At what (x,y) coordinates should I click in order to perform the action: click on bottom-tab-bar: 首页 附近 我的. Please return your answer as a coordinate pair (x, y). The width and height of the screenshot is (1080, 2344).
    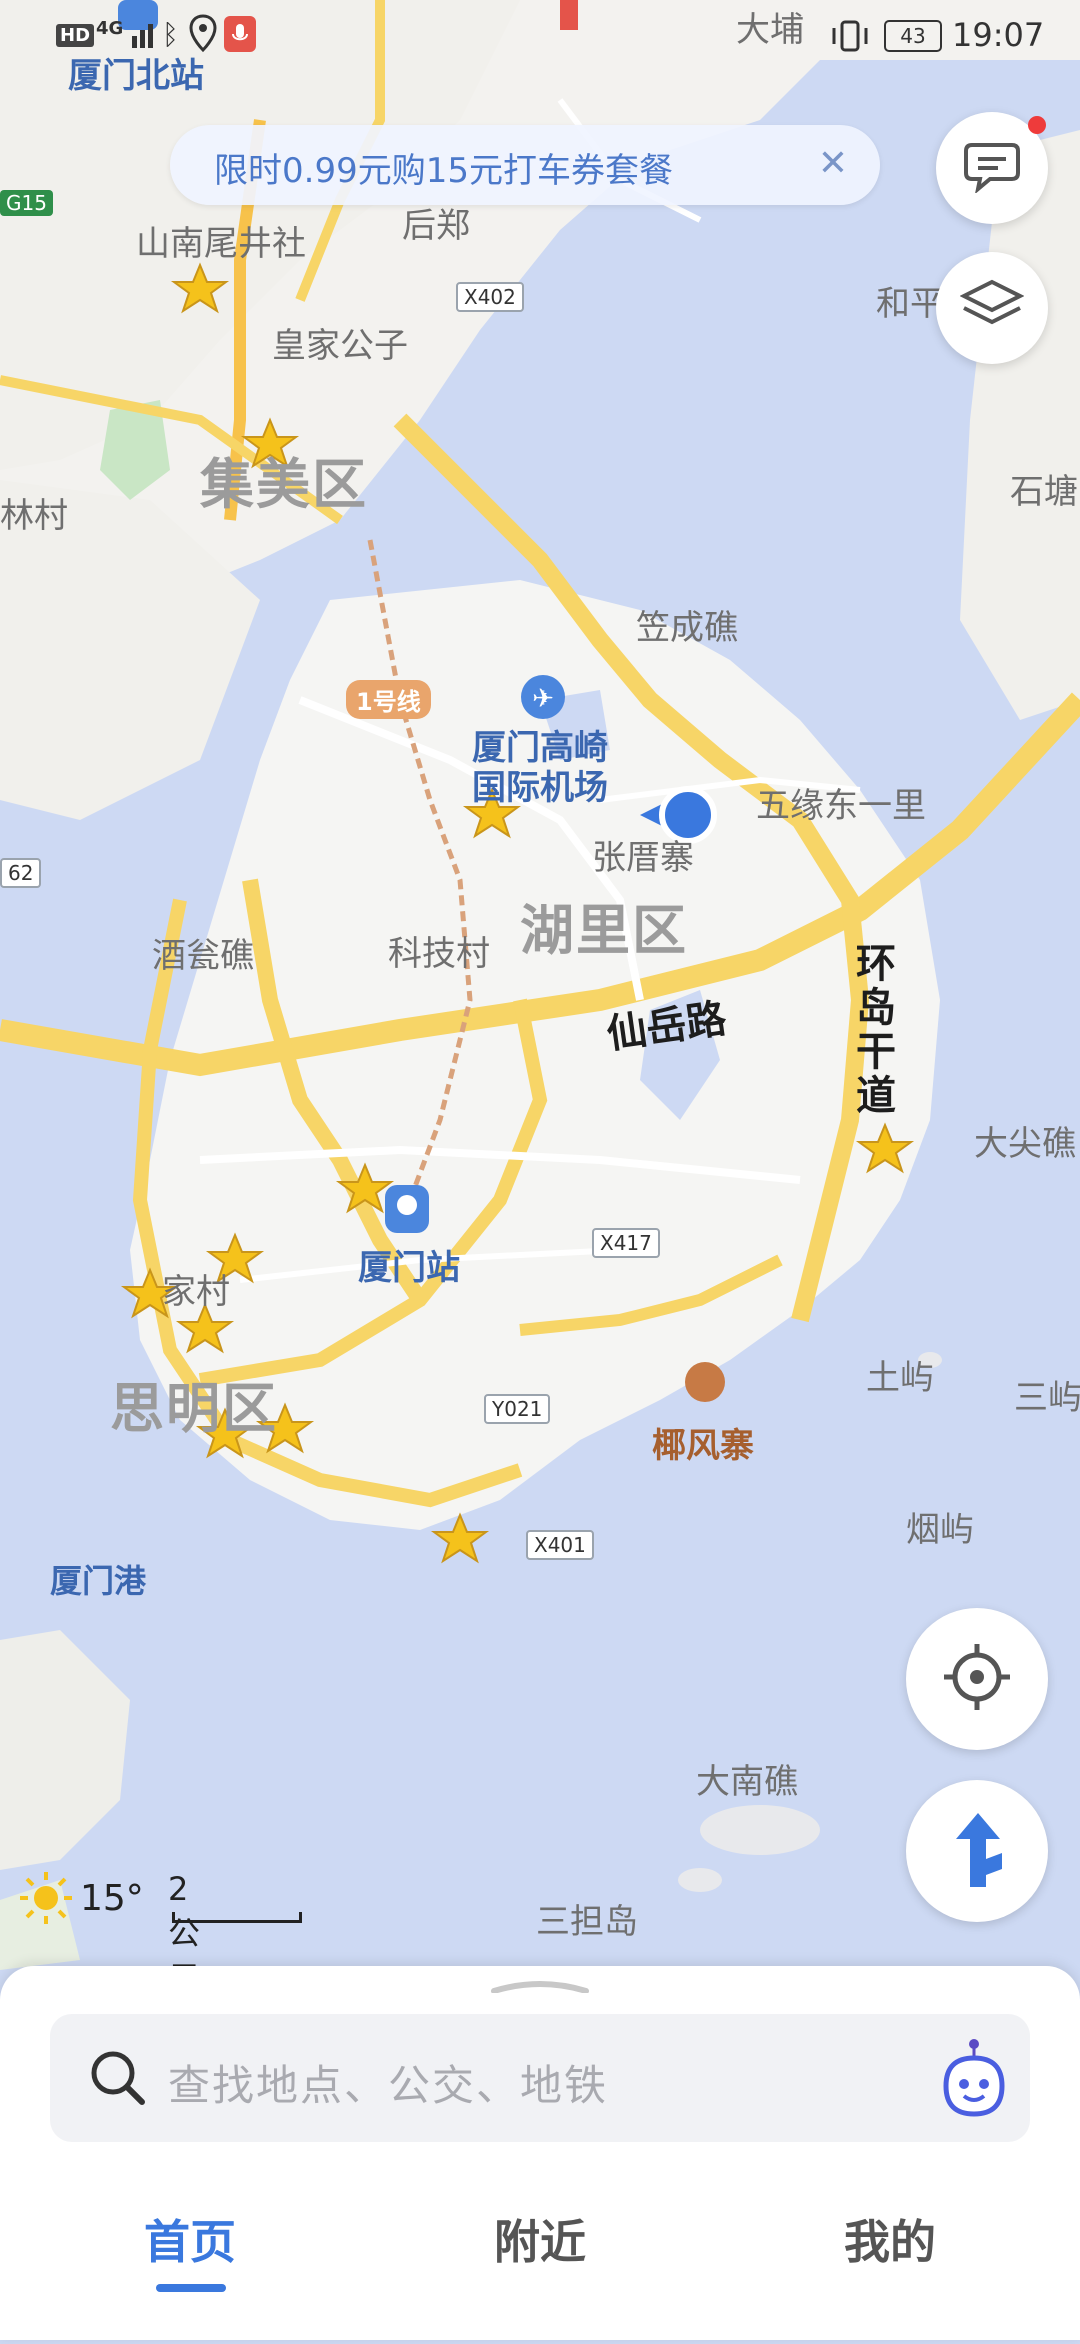
    Looking at the image, I should click on (540, 2263).